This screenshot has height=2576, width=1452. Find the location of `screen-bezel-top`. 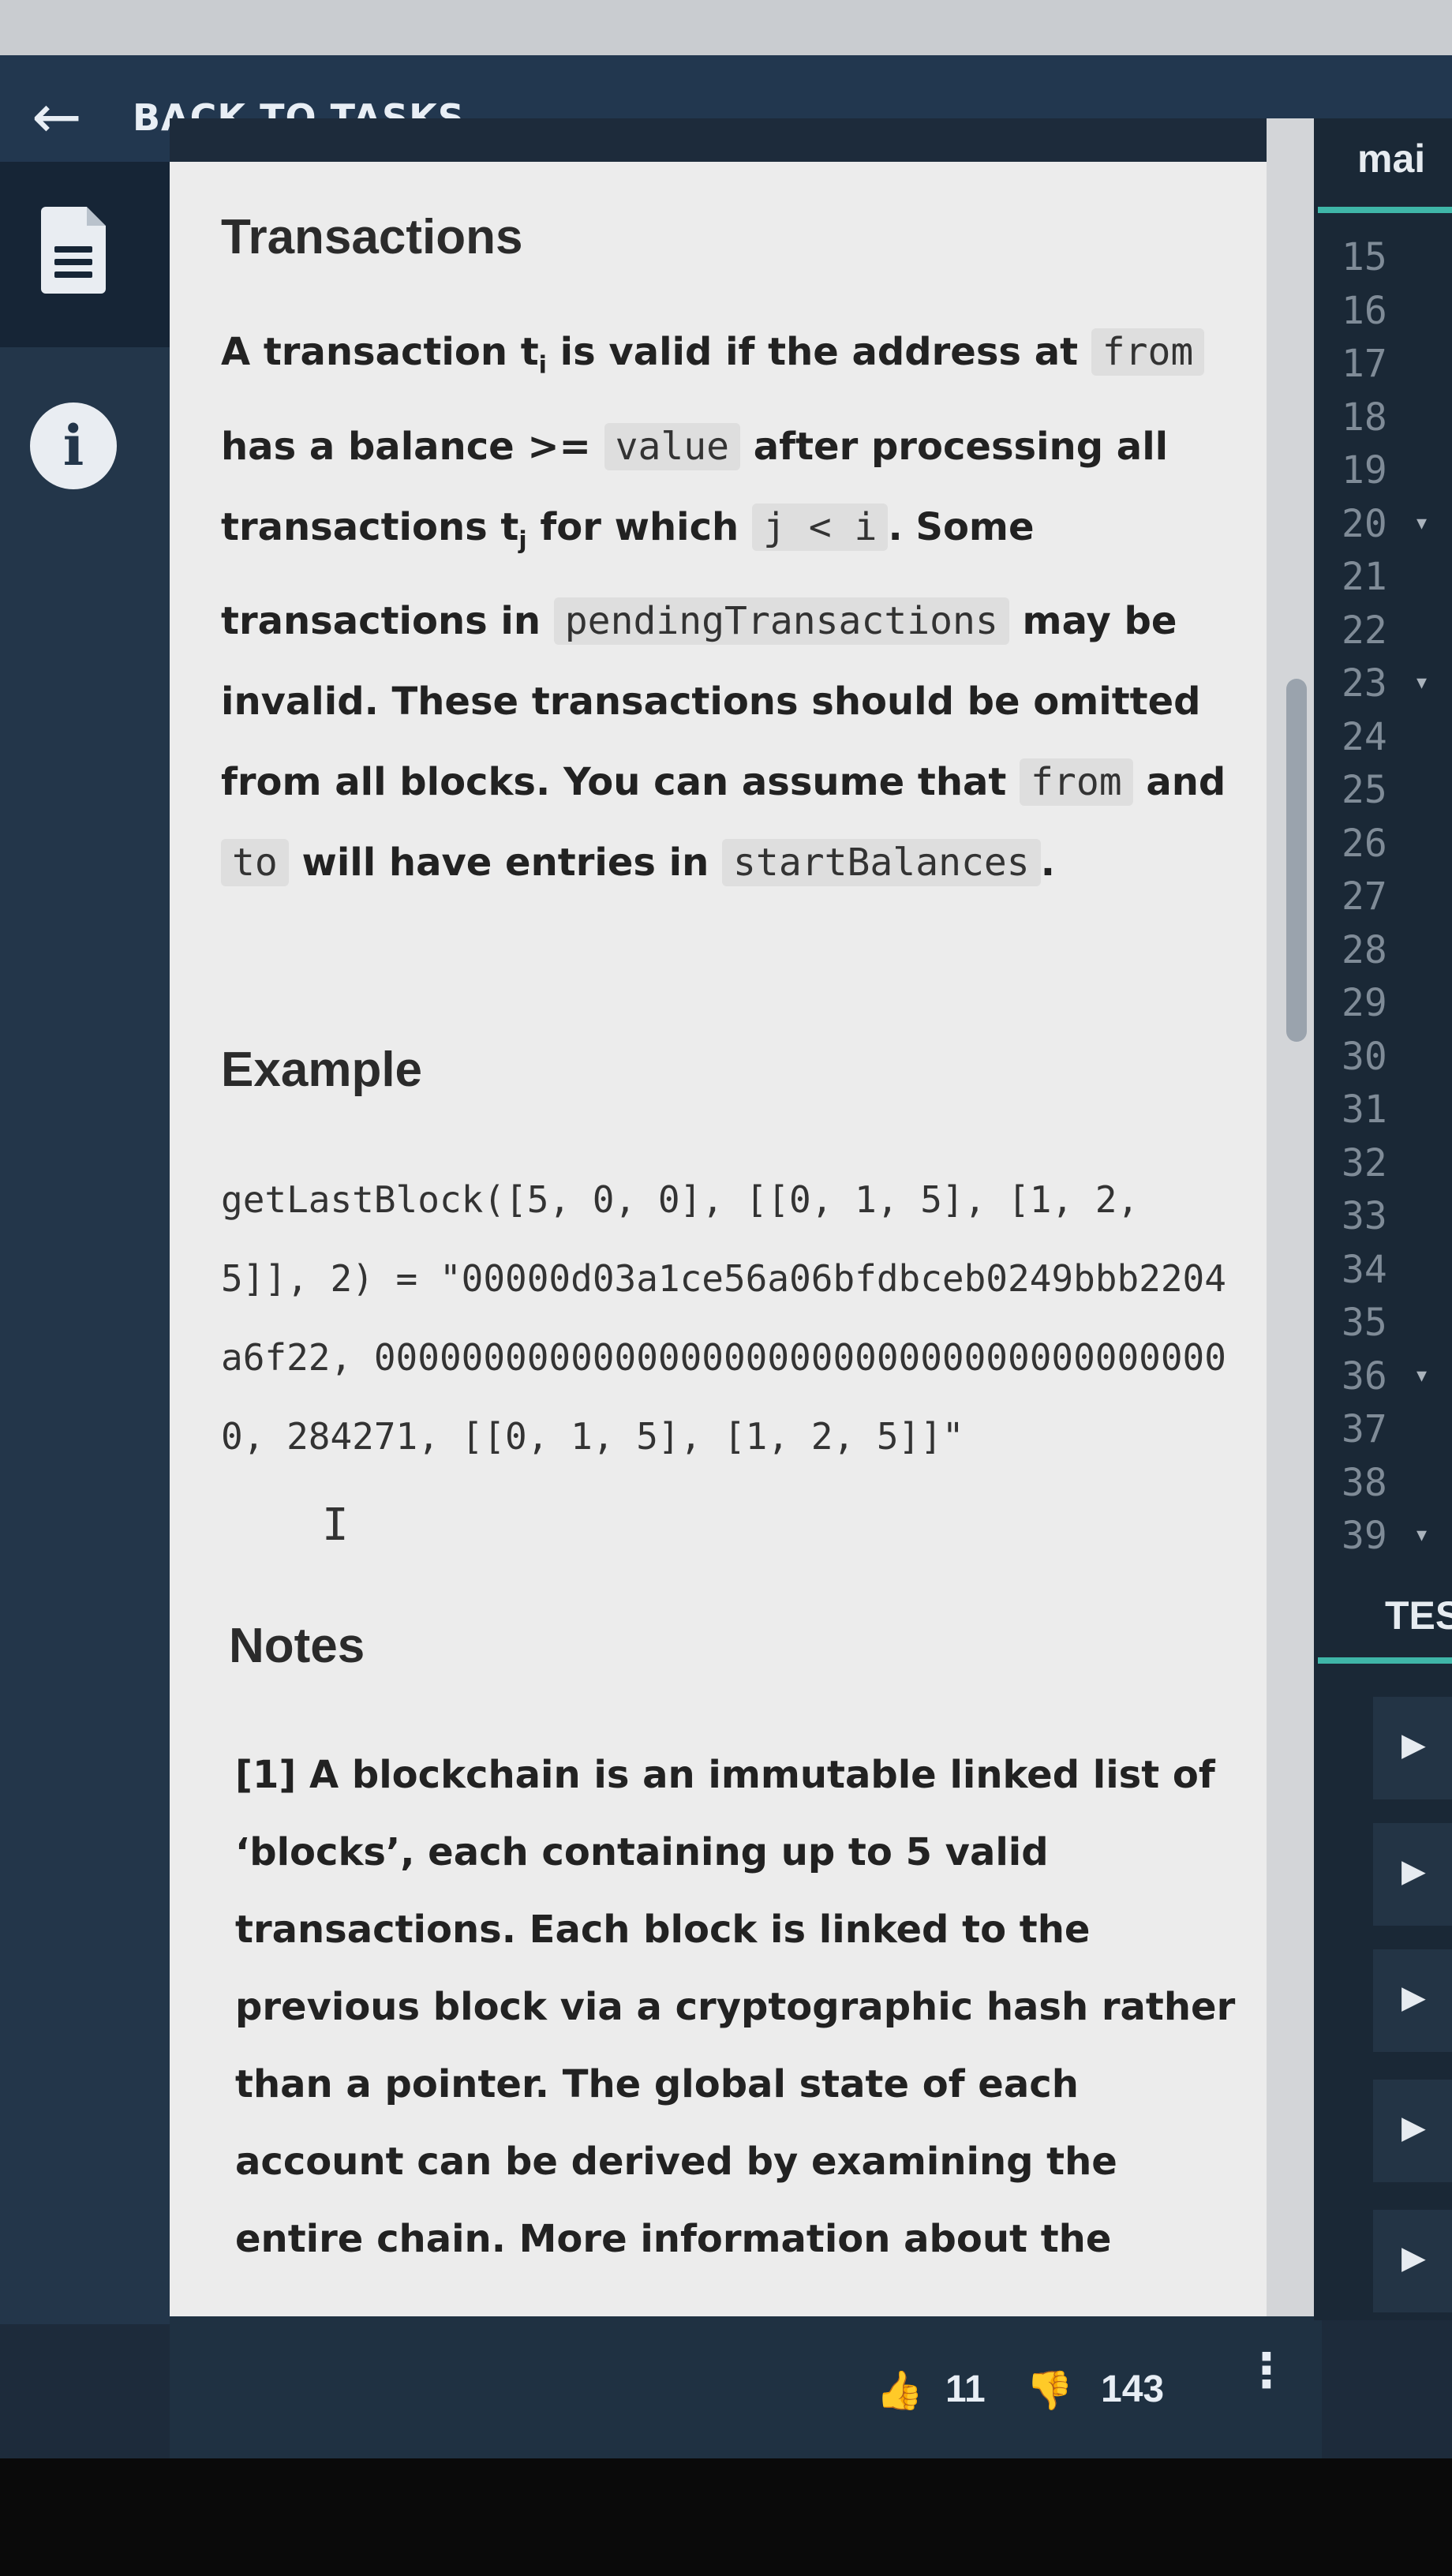

screen-bezel-top is located at coordinates (726, 27).